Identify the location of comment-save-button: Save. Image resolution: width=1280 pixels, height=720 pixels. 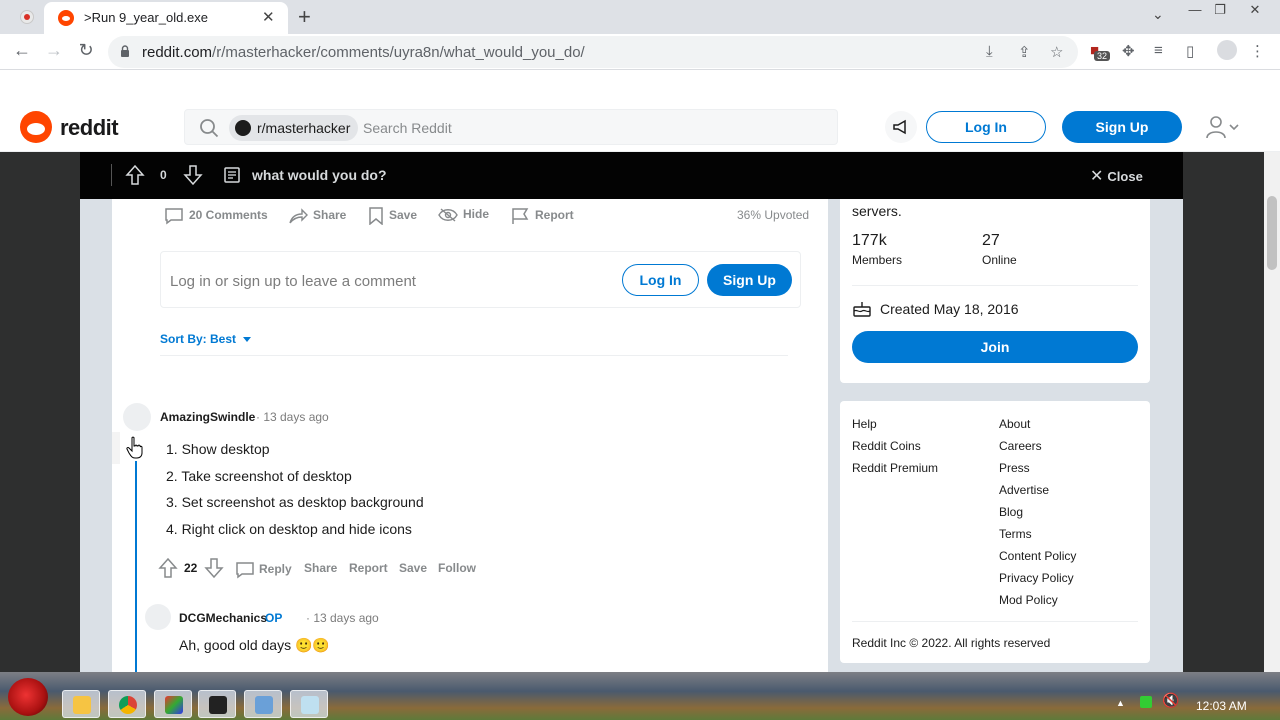
(413, 568).